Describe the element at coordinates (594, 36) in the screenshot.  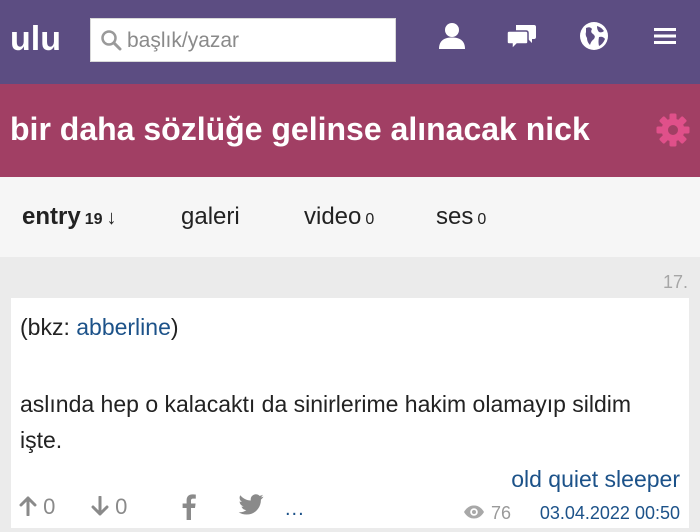
I see `globe-icon` at that location.